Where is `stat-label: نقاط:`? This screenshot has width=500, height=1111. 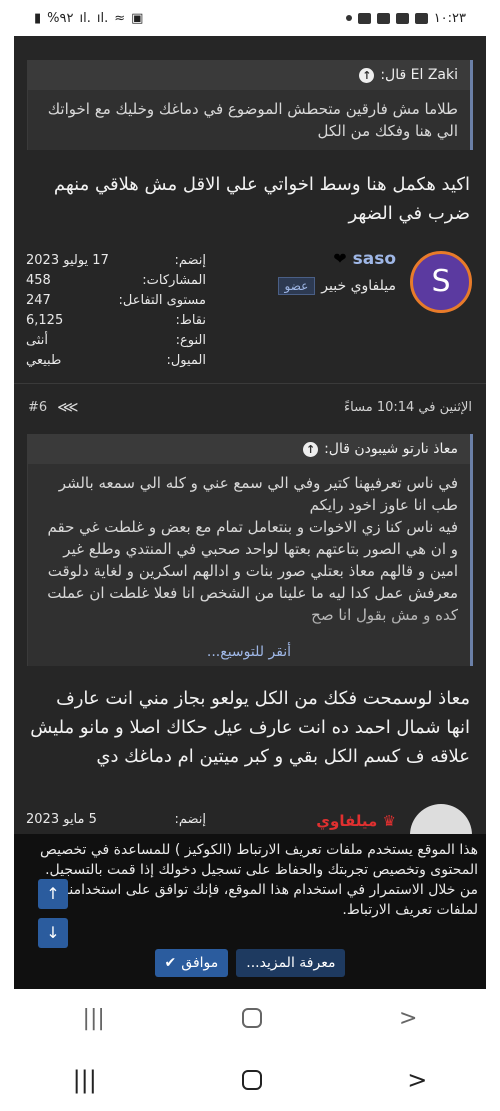
stat-label: نقاط: is located at coordinates (190, 320).